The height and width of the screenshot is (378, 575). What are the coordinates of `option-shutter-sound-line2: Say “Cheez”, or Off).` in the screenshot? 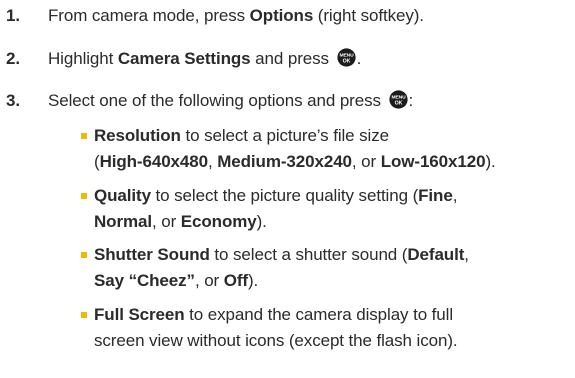 It's located at (176, 280).